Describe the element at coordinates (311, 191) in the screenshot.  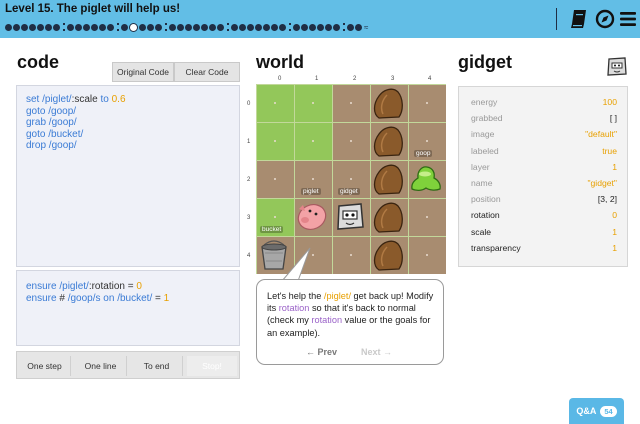
I see `piglet-label: piglet` at that location.